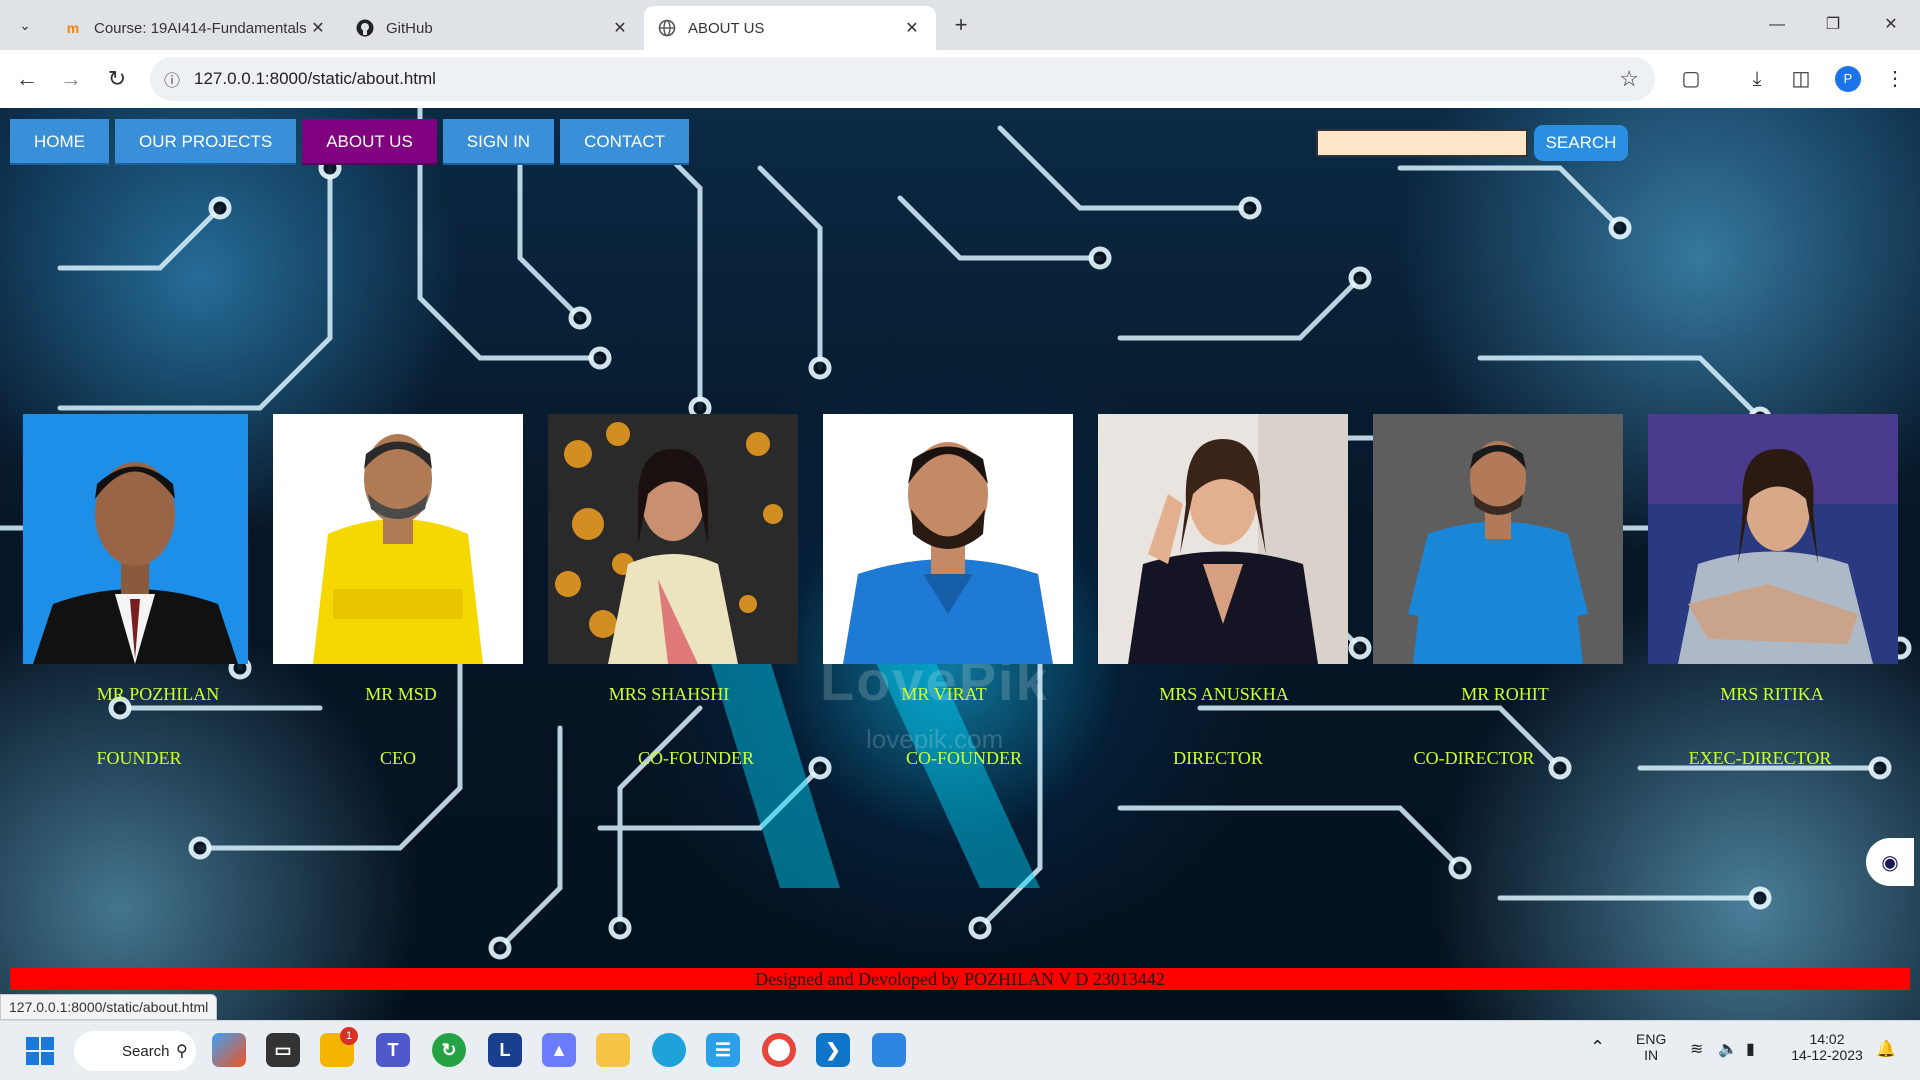 The image size is (1920, 1080). Describe the element at coordinates (139, 758) in the screenshot. I see `member-role: FOUNDER` at that location.